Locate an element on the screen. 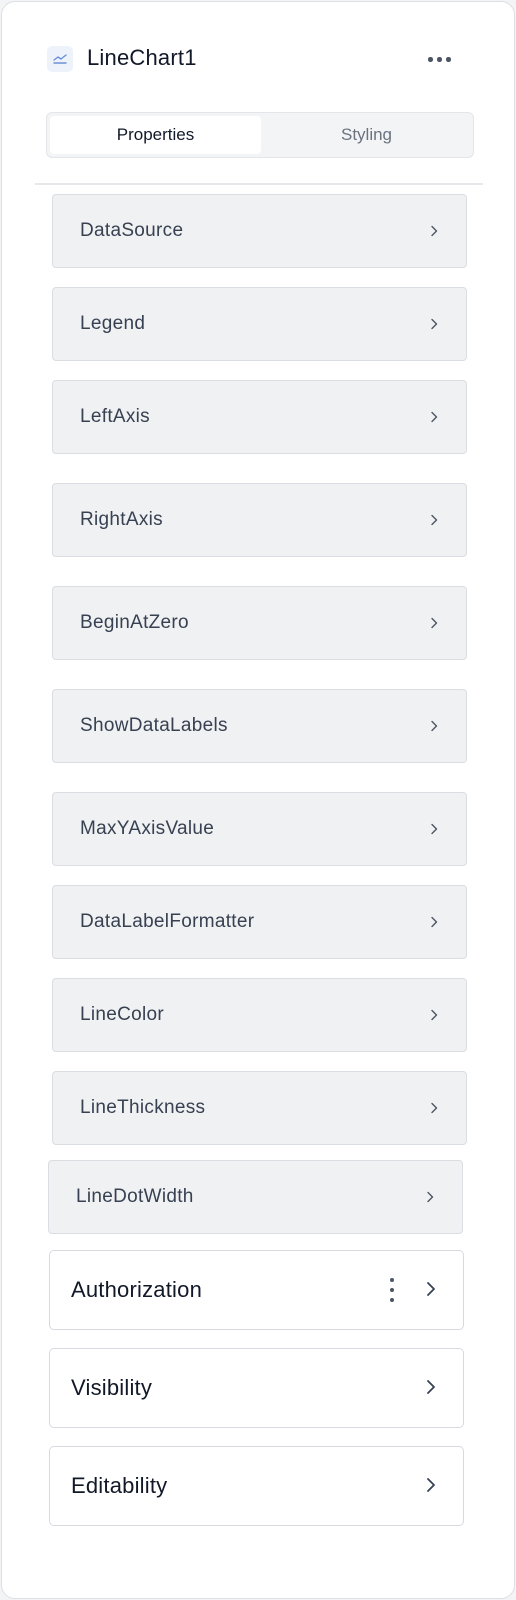 The width and height of the screenshot is (516, 1600). property-showdatalabels: ShowDataLabels is located at coordinates (259, 726).